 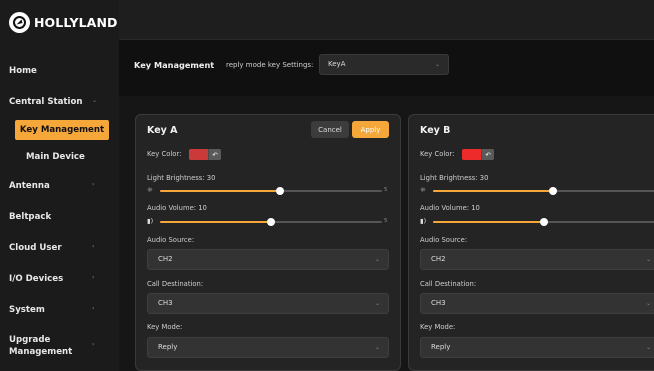 I want to click on sidebar-item-label: Antenna, so click(x=29, y=186).